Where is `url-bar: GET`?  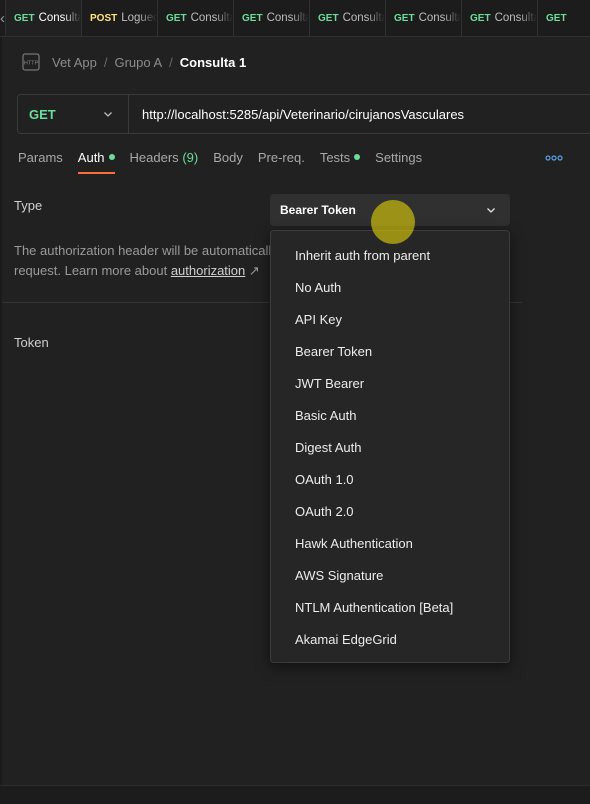
url-bar: GET is located at coordinates (303, 114).